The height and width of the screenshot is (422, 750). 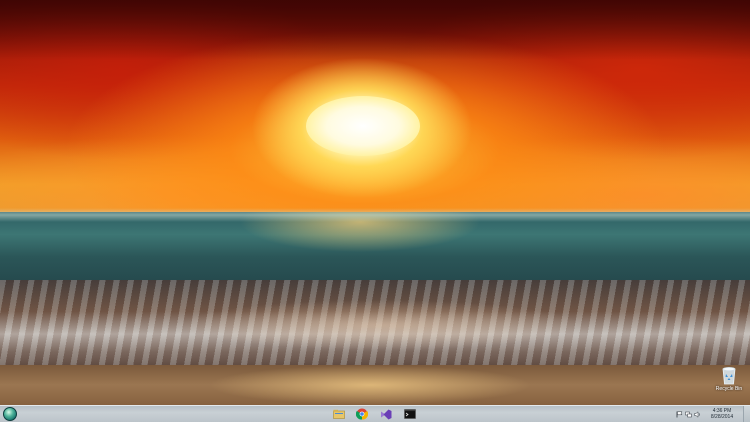 I want to click on taskbar-pin-file-explorer, so click(x=339, y=414).